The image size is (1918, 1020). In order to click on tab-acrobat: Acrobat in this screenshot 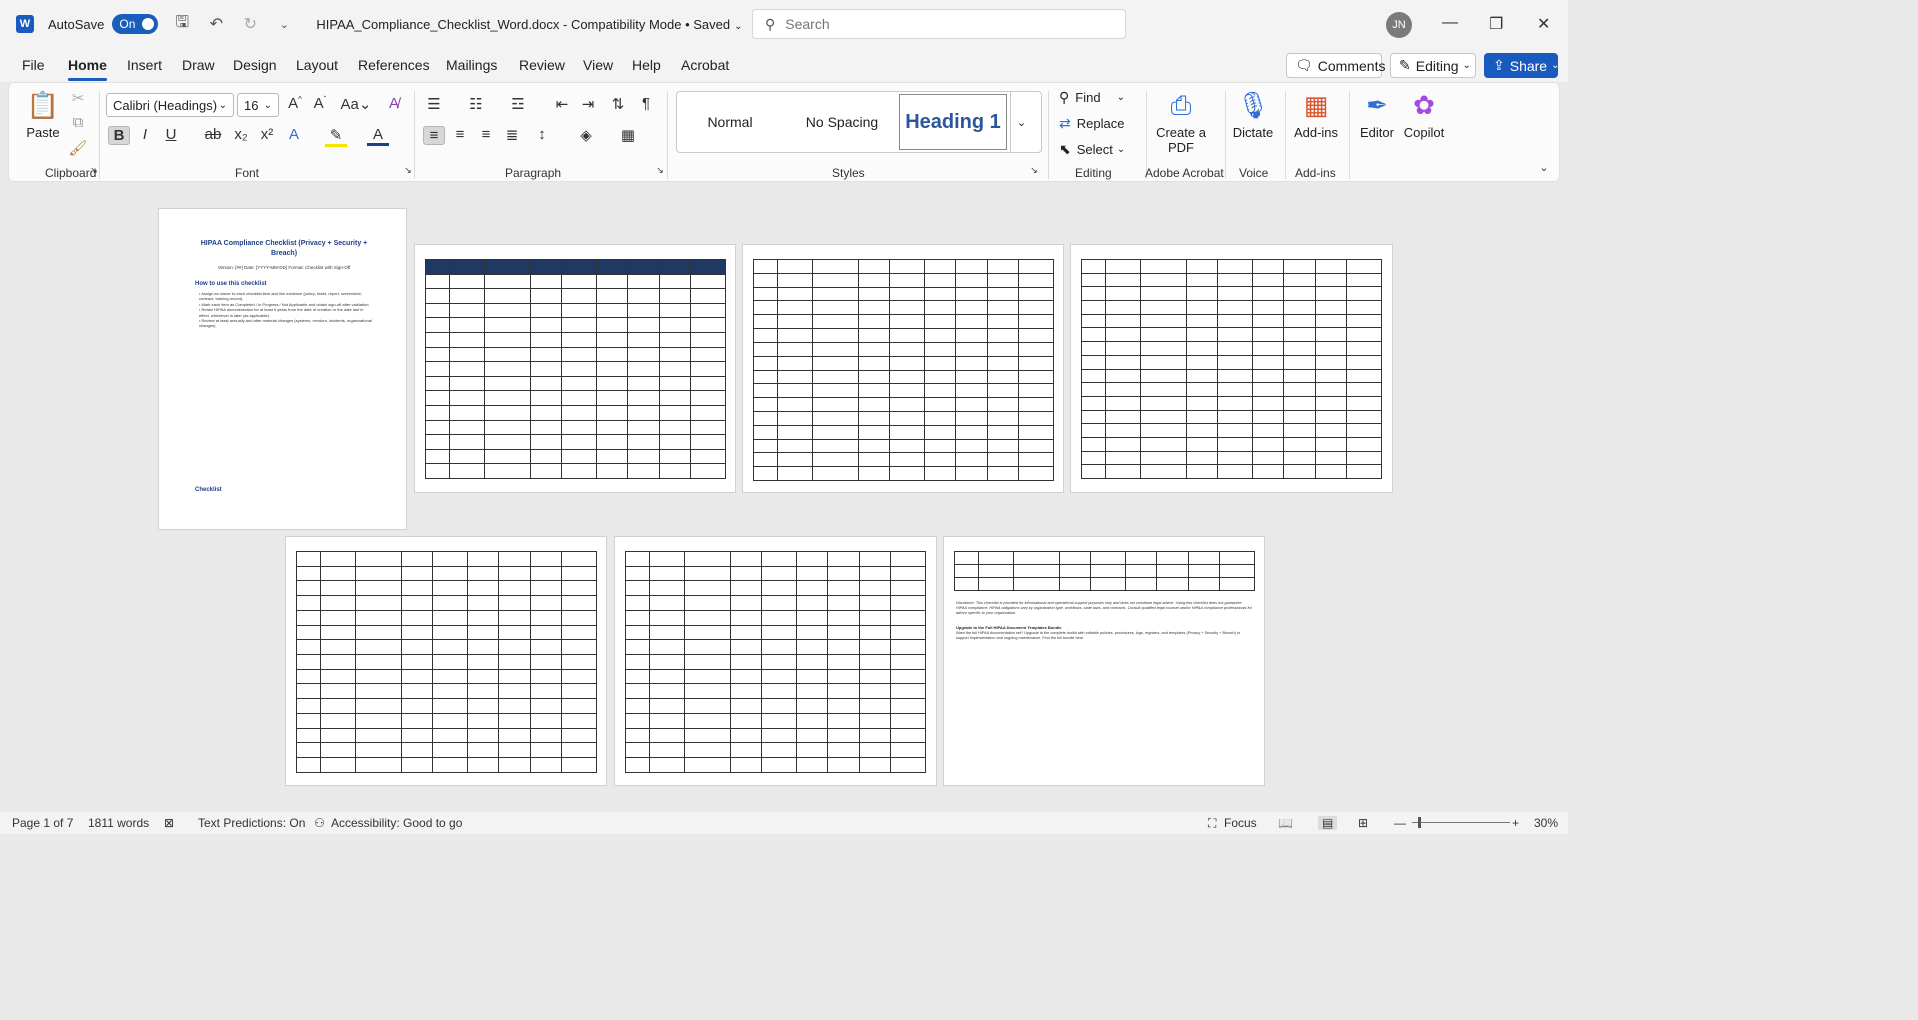, I will do `click(705, 65)`.